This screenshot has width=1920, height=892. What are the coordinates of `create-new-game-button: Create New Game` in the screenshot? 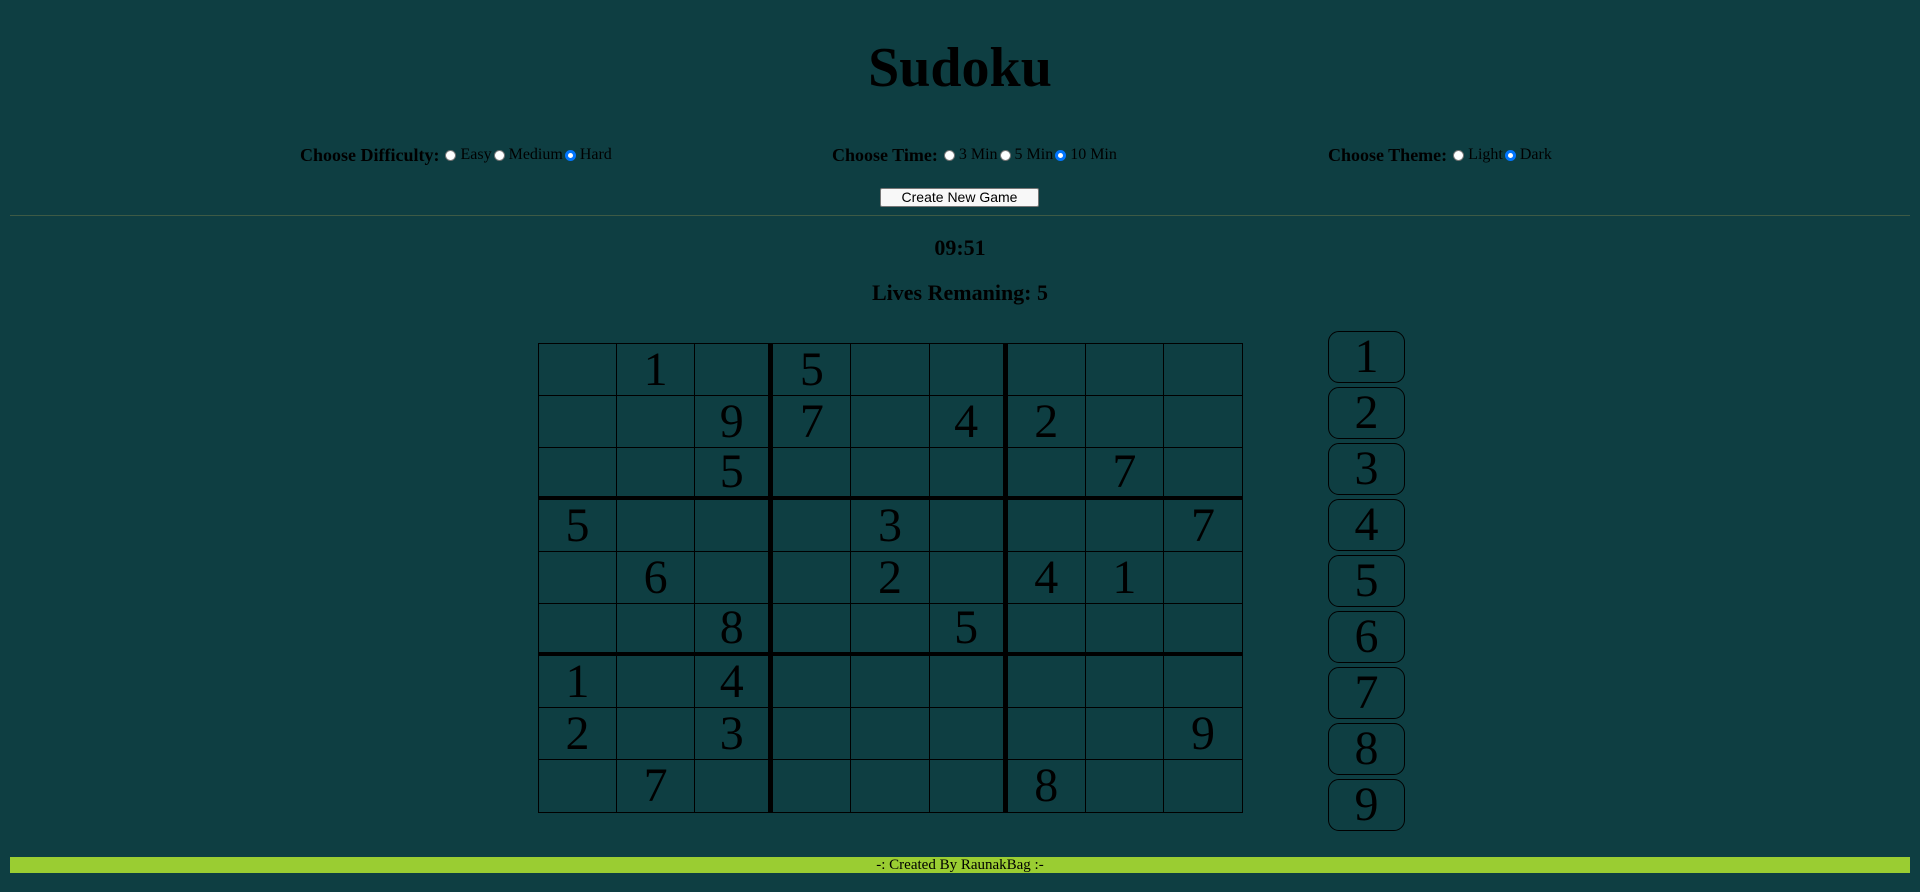 It's located at (959, 197).